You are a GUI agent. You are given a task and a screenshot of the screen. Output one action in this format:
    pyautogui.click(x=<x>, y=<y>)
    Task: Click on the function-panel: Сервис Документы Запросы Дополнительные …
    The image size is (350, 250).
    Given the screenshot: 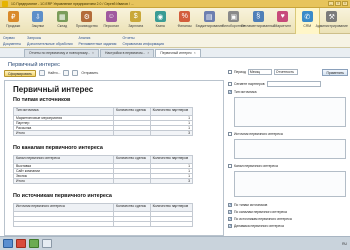 What is the action you would take?
    pyautogui.click(x=175, y=41)
    